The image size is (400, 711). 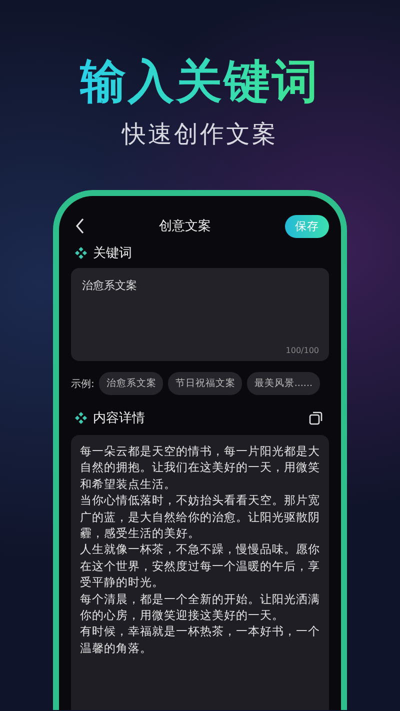 I want to click on character-counter: 100/100, so click(x=302, y=350).